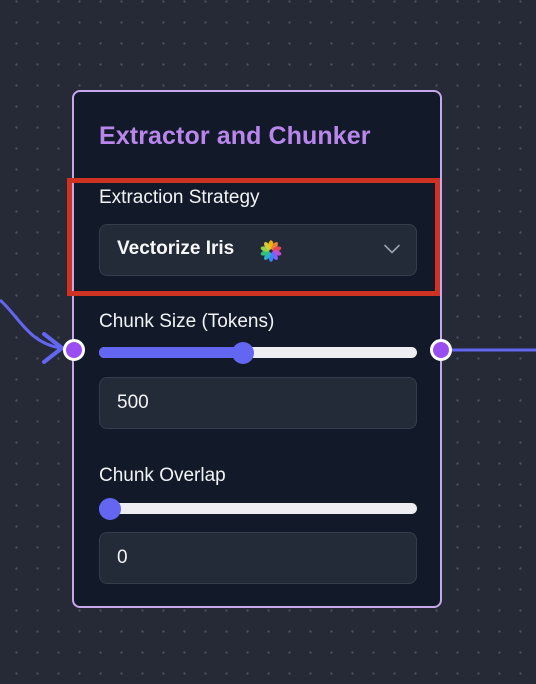  What do you see at coordinates (162, 475) in the screenshot?
I see `chunk-overlap-label: Chunk Overlap` at bounding box center [162, 475].